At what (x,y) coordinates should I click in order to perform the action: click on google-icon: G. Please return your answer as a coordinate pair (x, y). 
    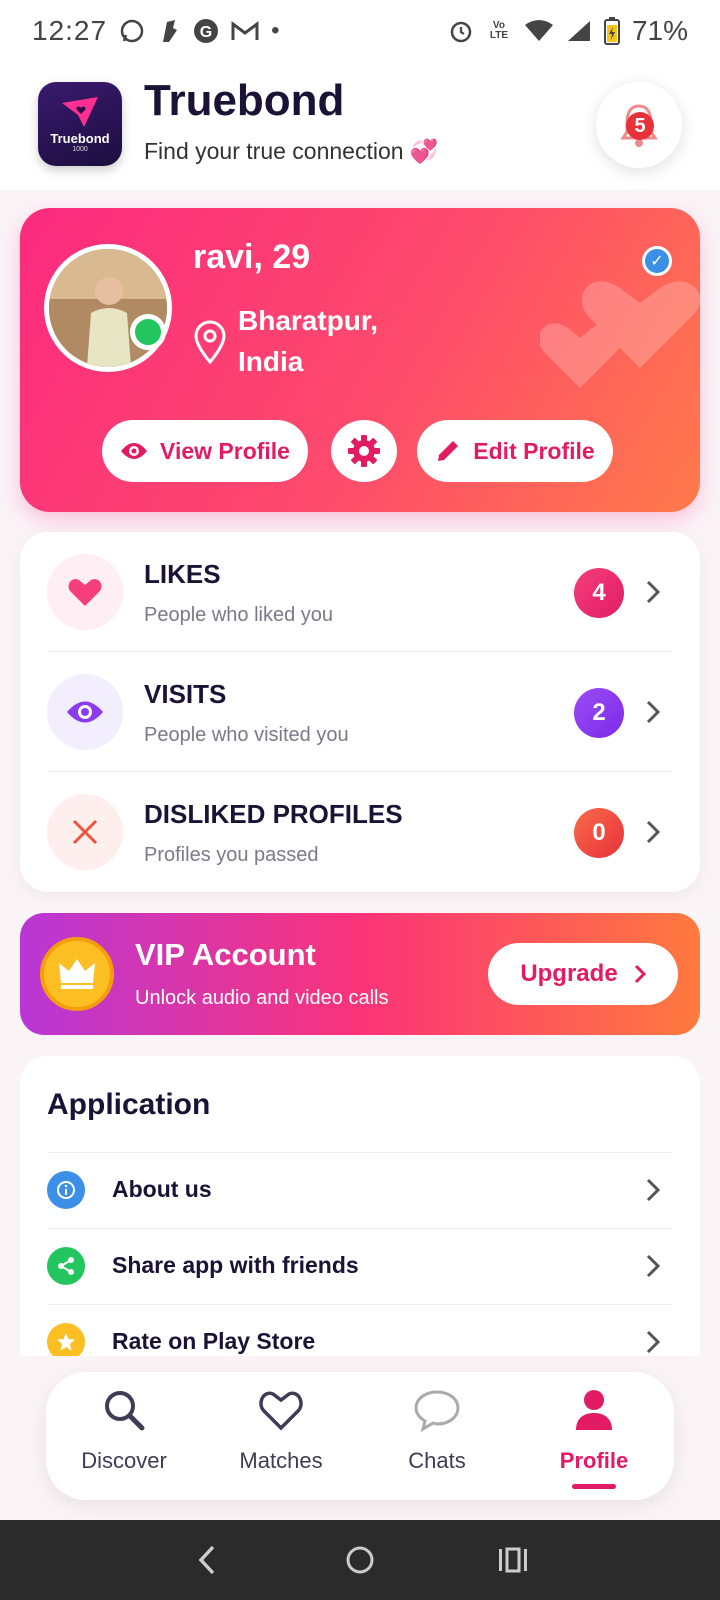
    Looking at the image, I should click on (206, 31).